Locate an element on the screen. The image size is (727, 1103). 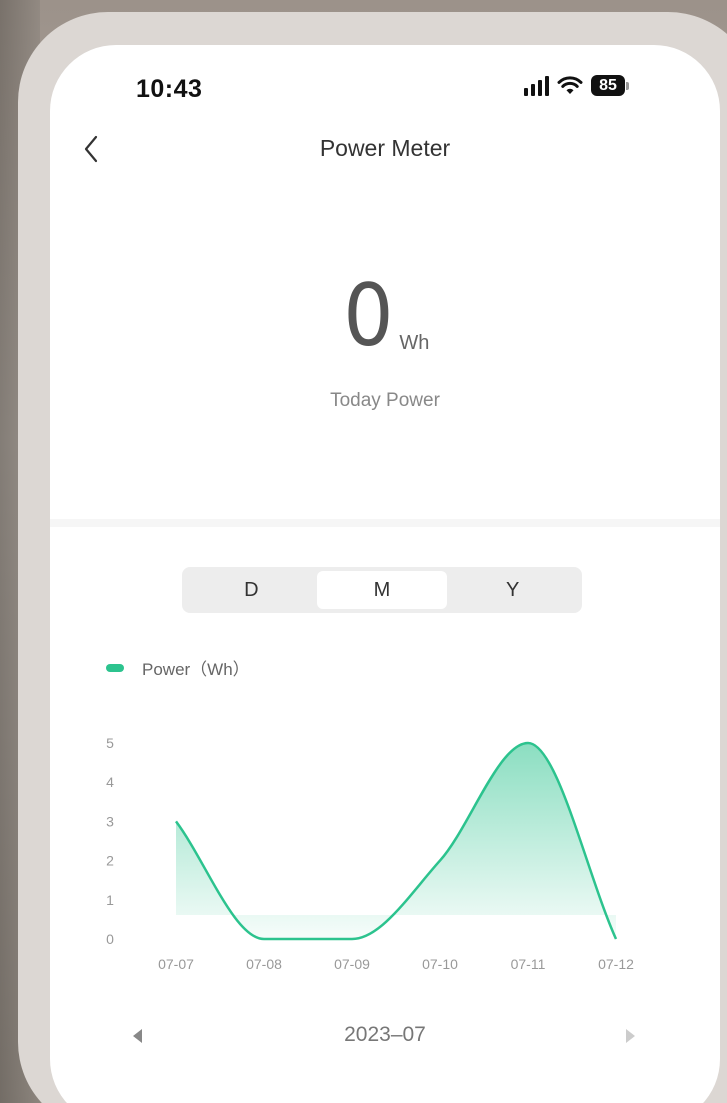
x-tick-label: 07-11 is located at coordinates (528, 964).